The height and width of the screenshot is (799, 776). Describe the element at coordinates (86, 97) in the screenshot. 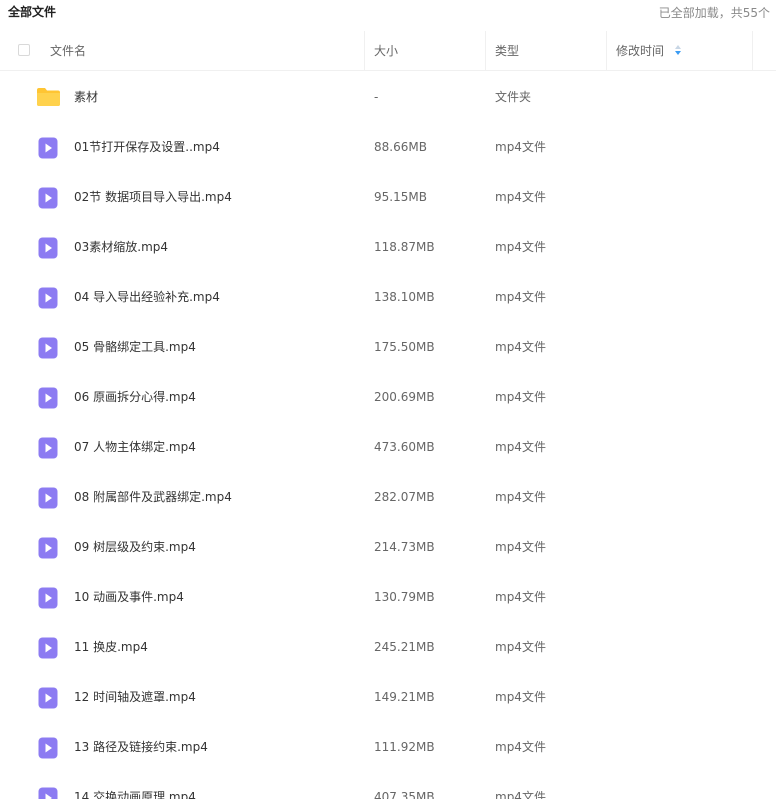

I see `file-name: 素材` at that location.